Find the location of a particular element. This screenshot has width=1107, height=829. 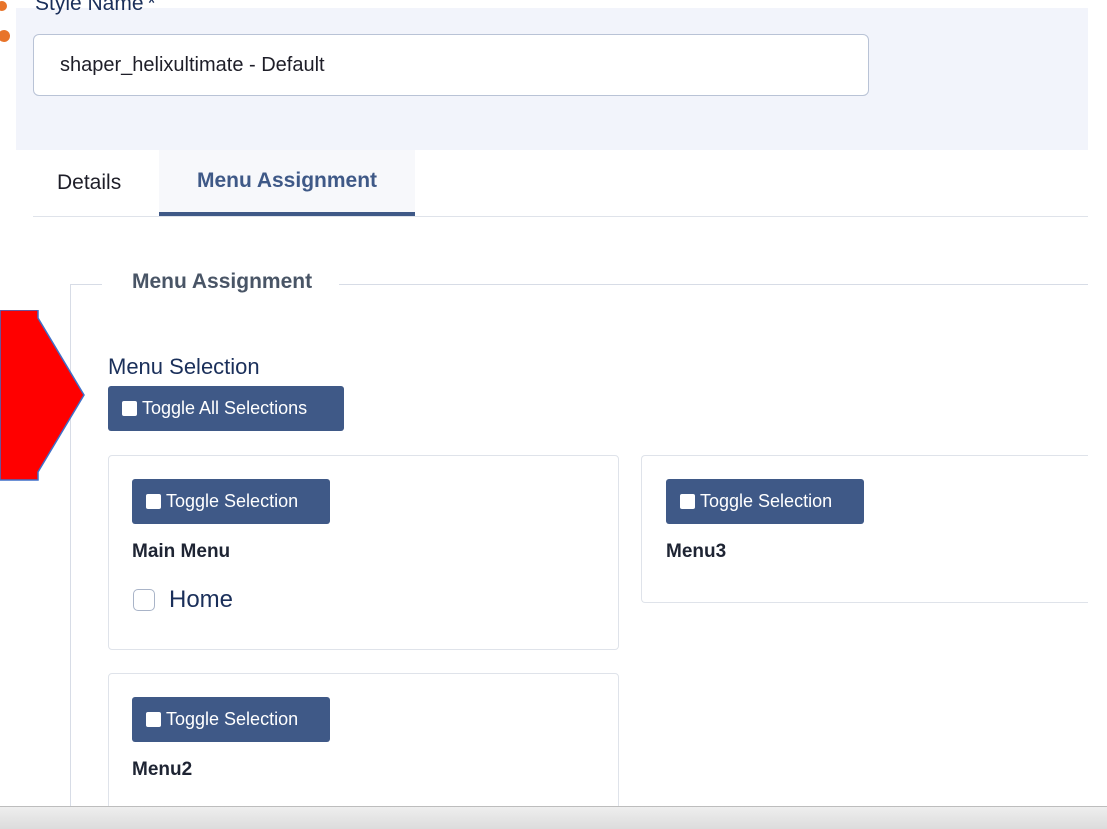

tab-details: Details is located at coordinates (96, 183).